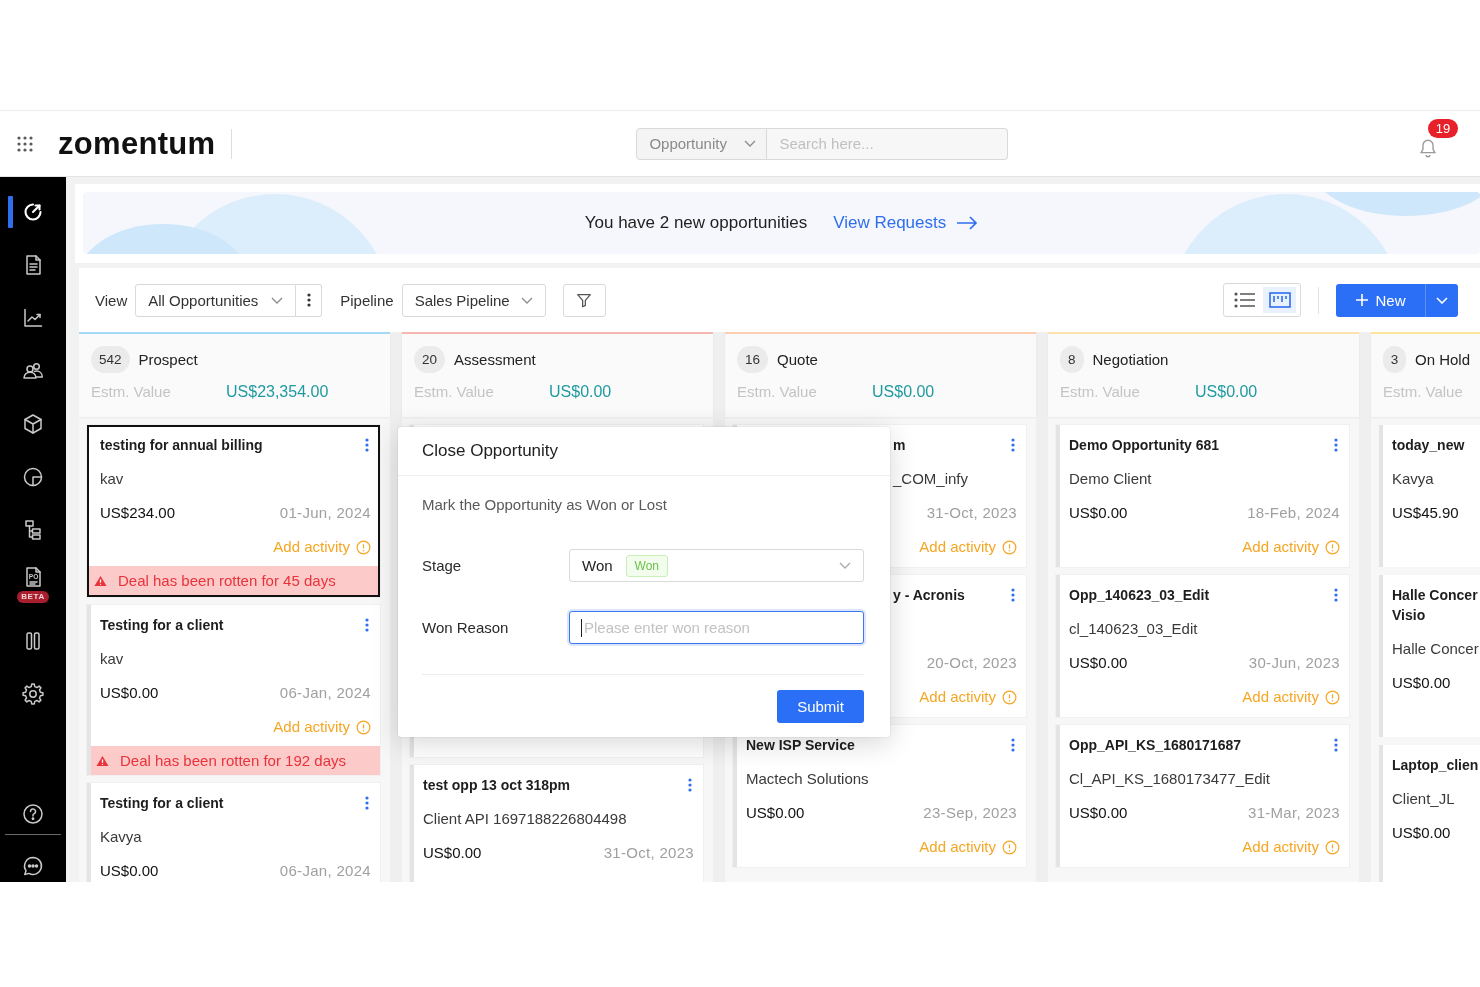  Describe the element at coordinates (820, 706) in the screenshot. I see `submit-button: Submit` at that location.